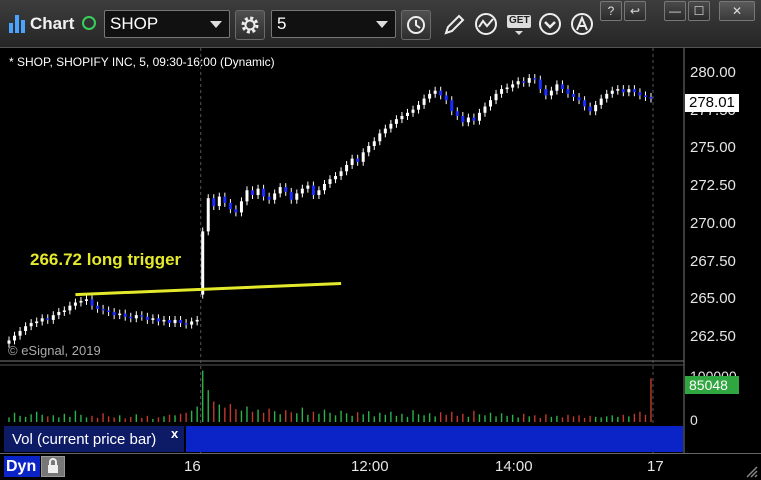  What do you see at coordinates (94, 439) in the screenshot?
I see `volume-legend: Vol (current price bar)` at bounding box center [94, 439].